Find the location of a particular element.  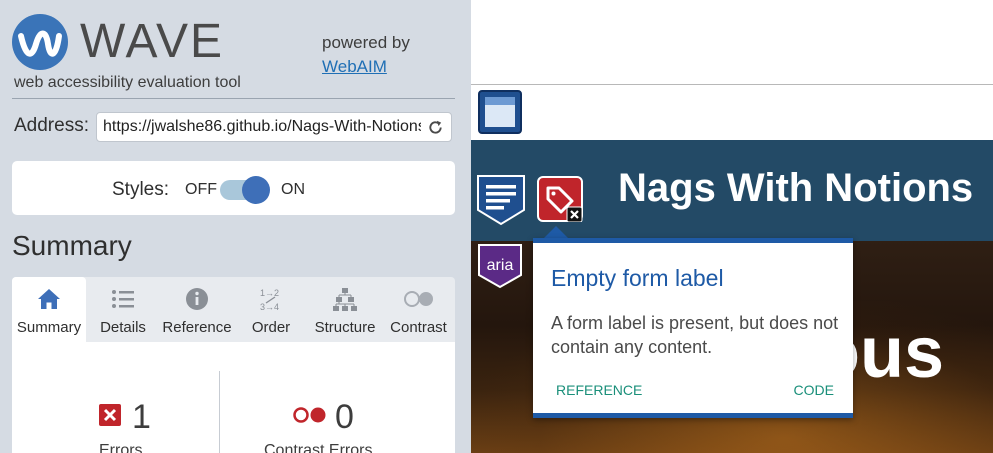

empty-label-error-icon is located at coordinates (560, 199).